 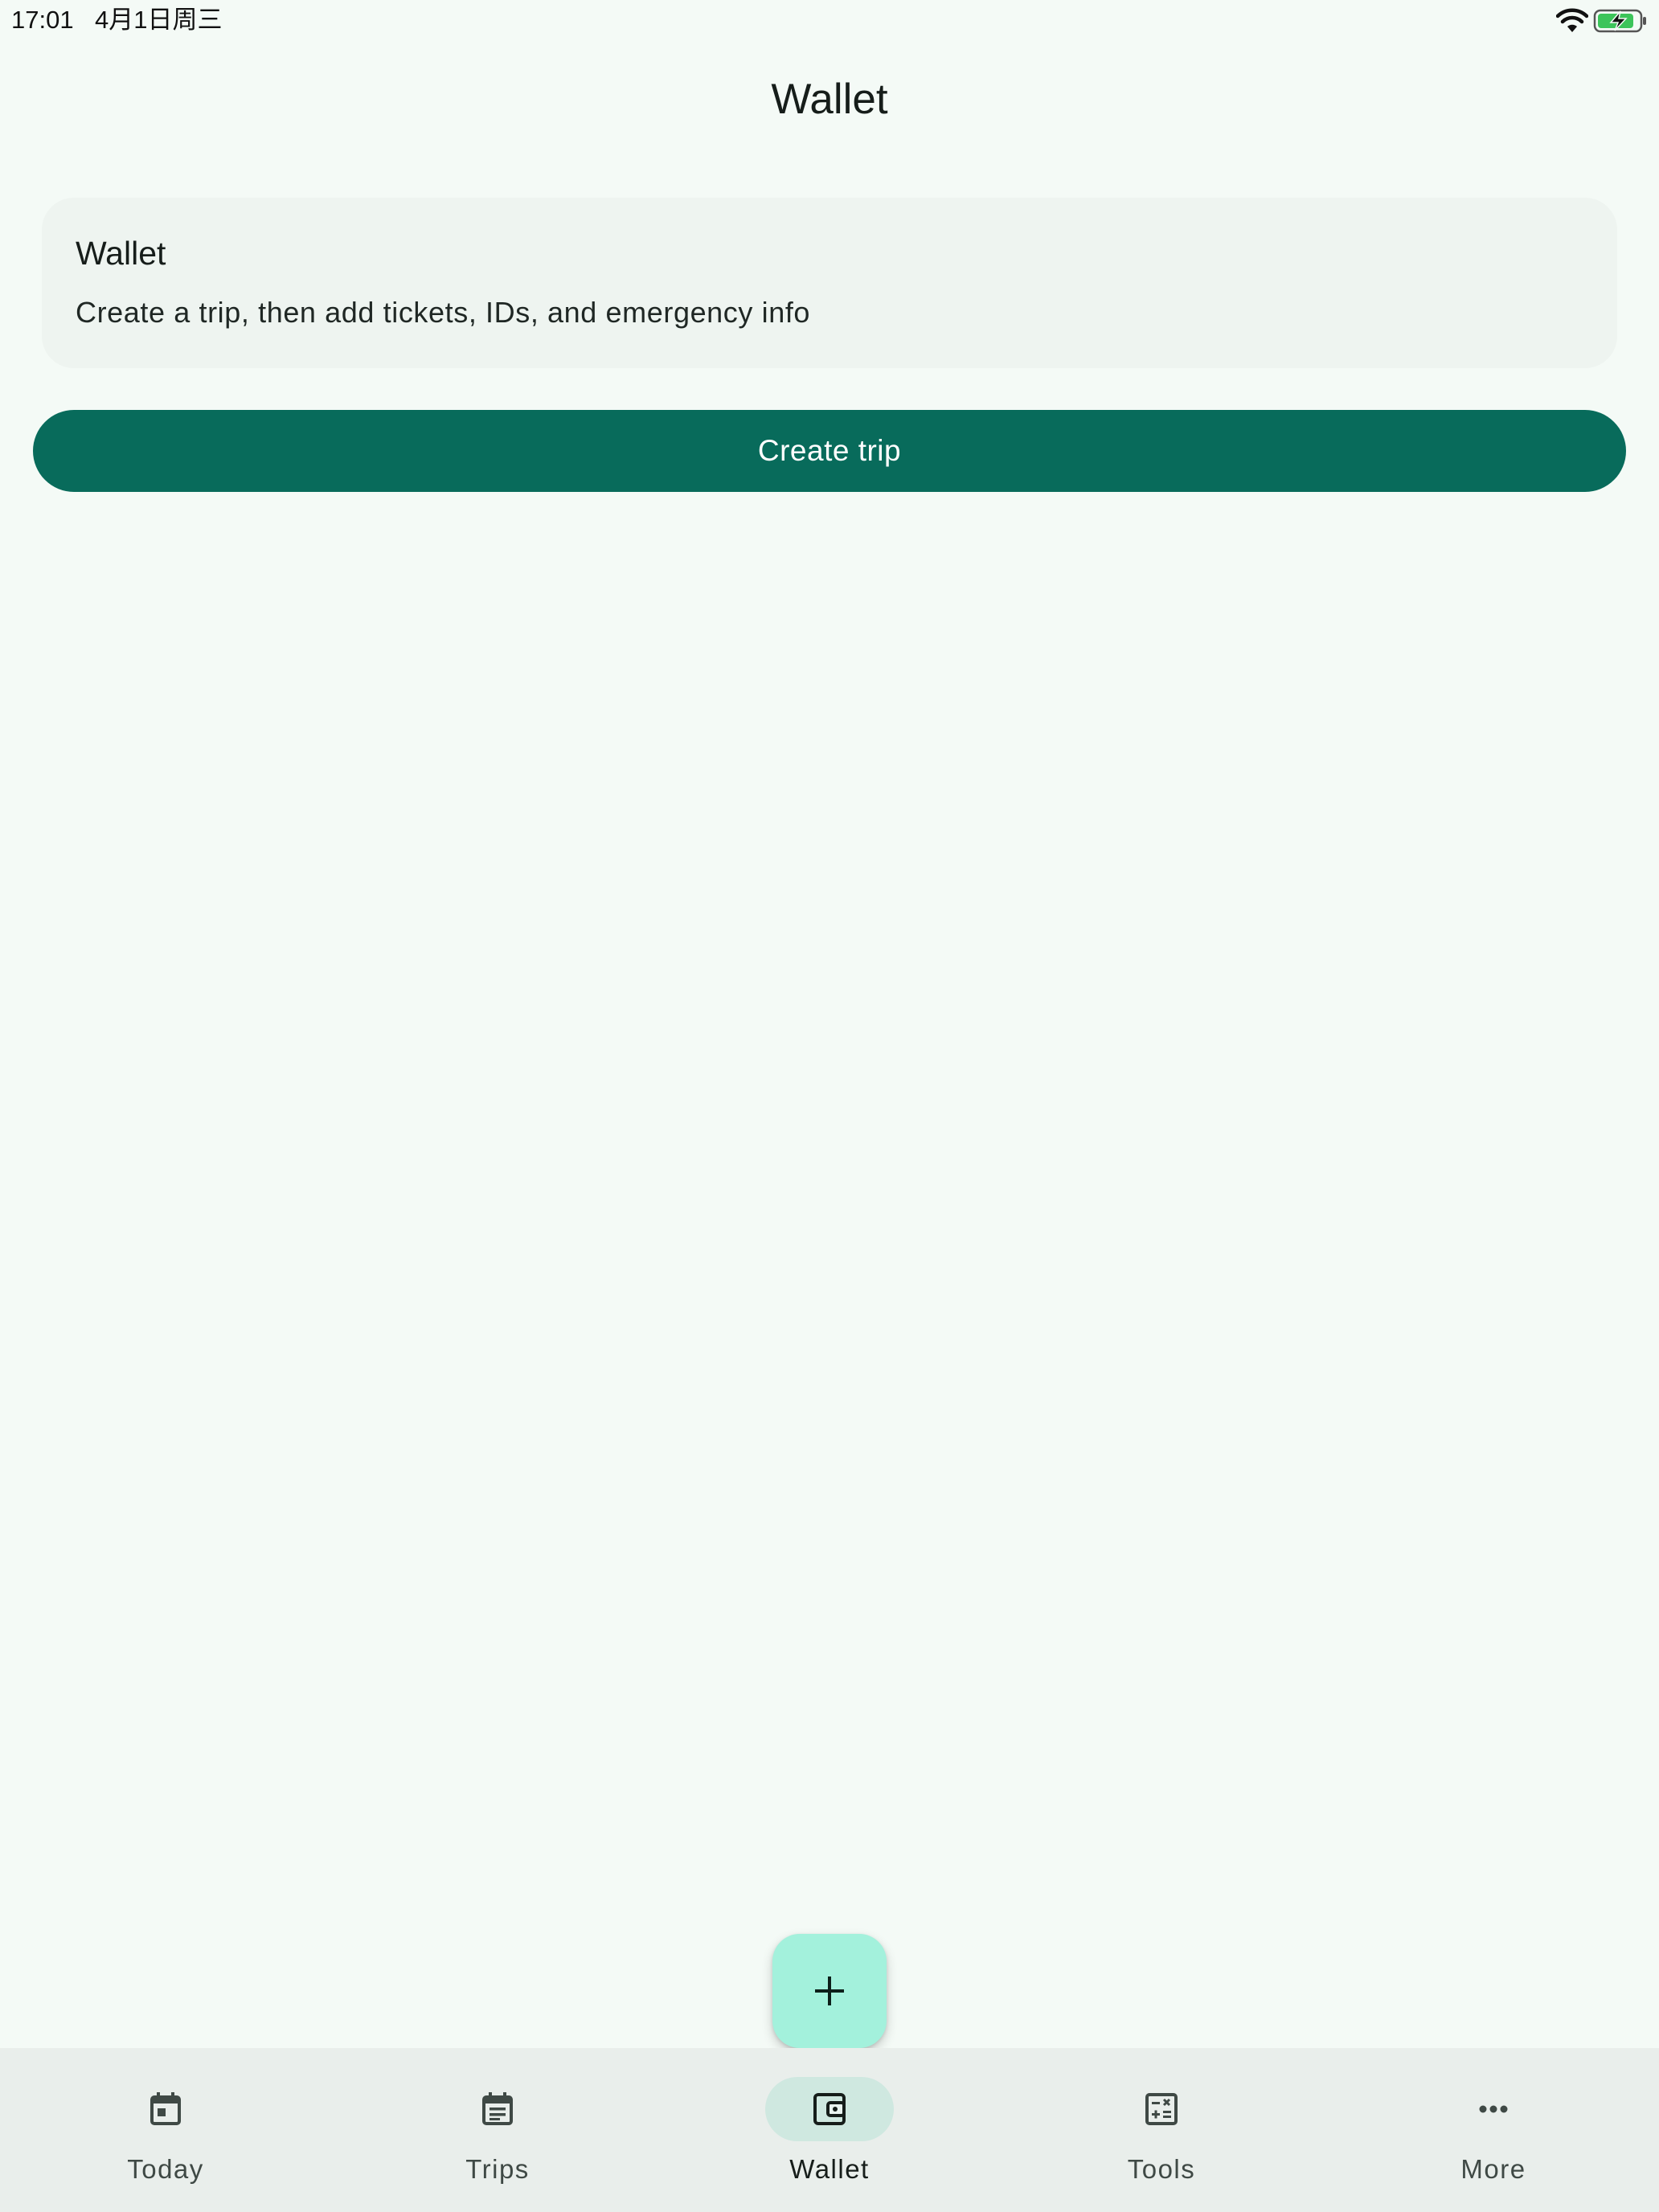 What do you see at coordinates (165, 2169) in the screenshot?
I see `nav-label-today: Today` at bounding box center [165, 2169].